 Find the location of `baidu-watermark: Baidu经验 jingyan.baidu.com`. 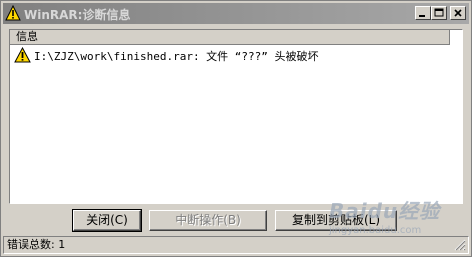

baidu-watermark: Baidu经验 jingyan.baidu.com is located at coordinates (384, 219).